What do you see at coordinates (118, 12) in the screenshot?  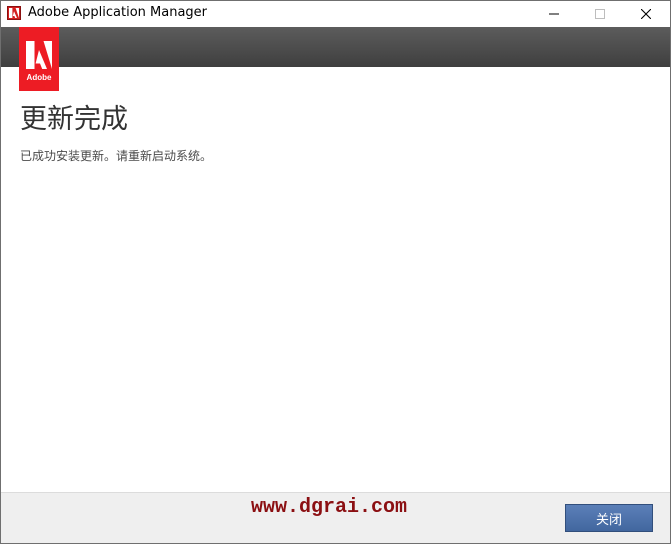 I see `window-title: Adobe Application Manager` at bounding box center [118, 12].